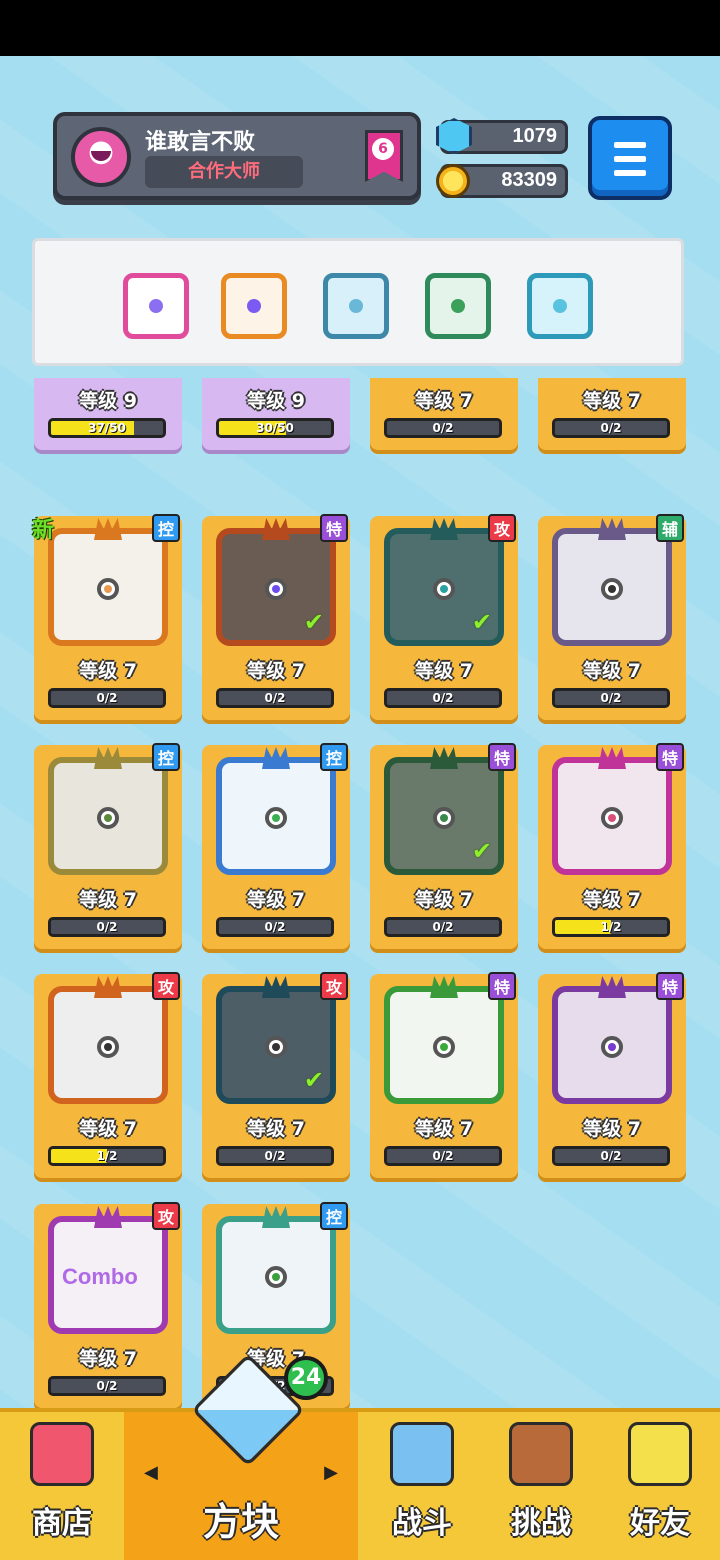  I want to click on arrow-right-icon: ▶, so click(331, 1472).